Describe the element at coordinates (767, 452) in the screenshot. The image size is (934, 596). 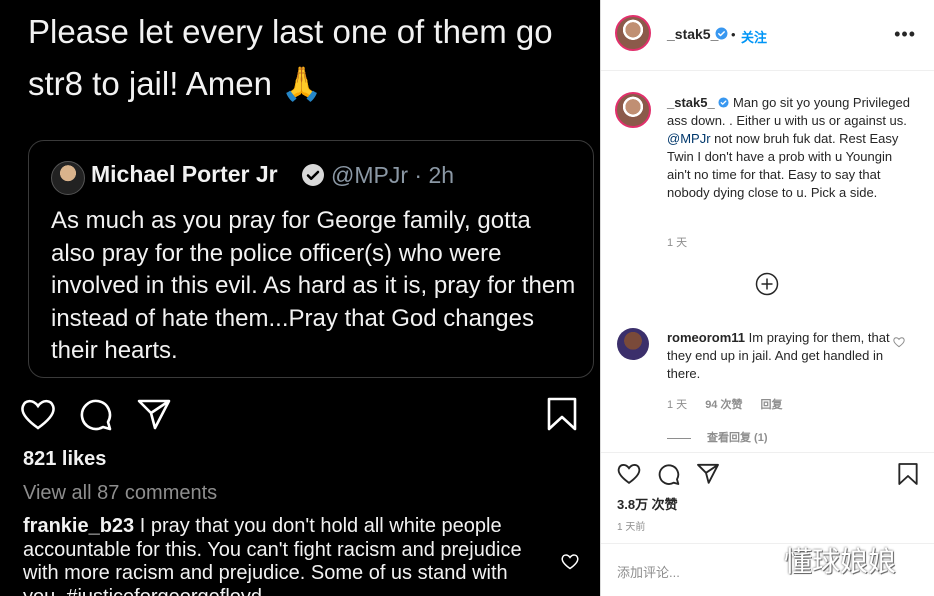
I see `actions-divider` at that location.